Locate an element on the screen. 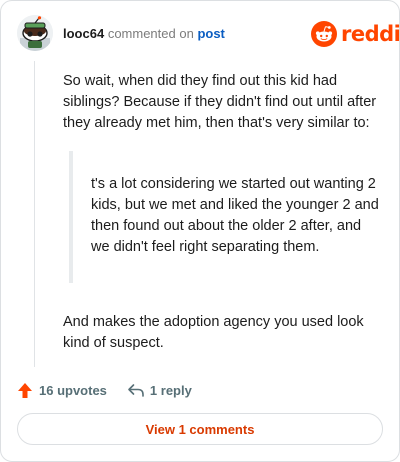  upvote-button: 16 upvotes is located at coordinates (62, 390).